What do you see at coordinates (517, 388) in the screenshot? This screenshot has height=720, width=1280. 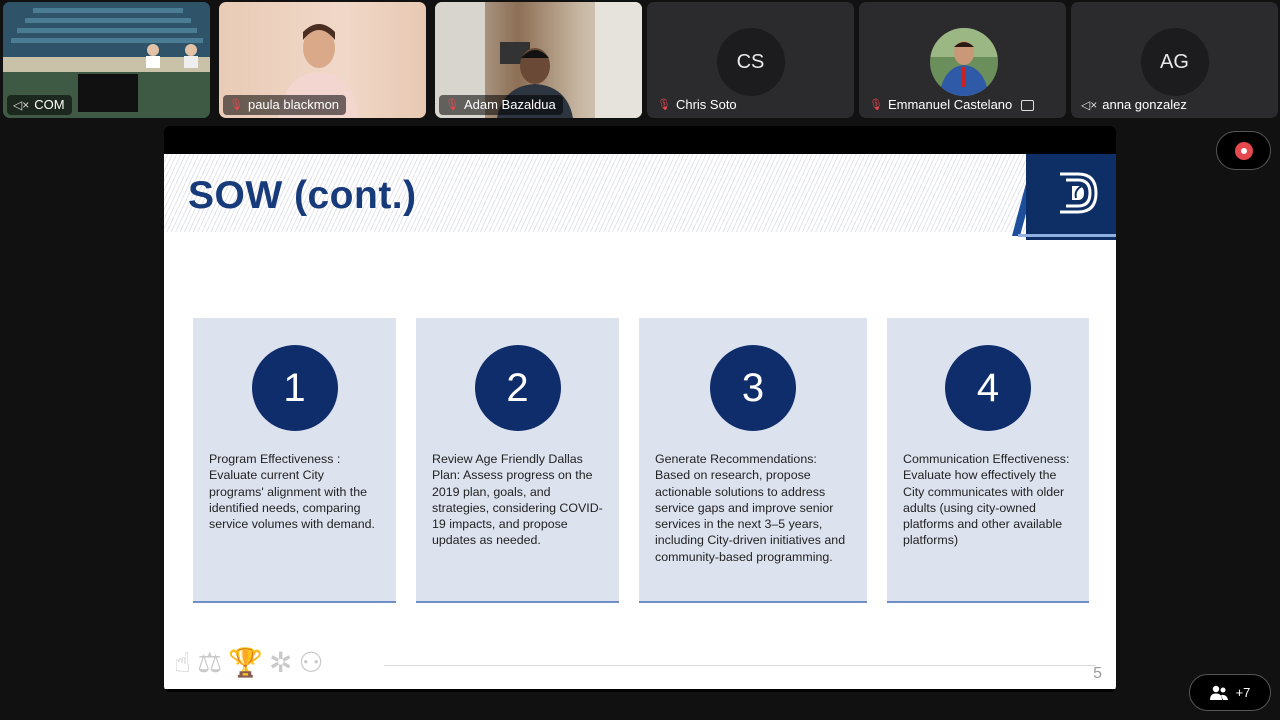 I see `step-number-circle: 2` at bounding box center [517, 388].